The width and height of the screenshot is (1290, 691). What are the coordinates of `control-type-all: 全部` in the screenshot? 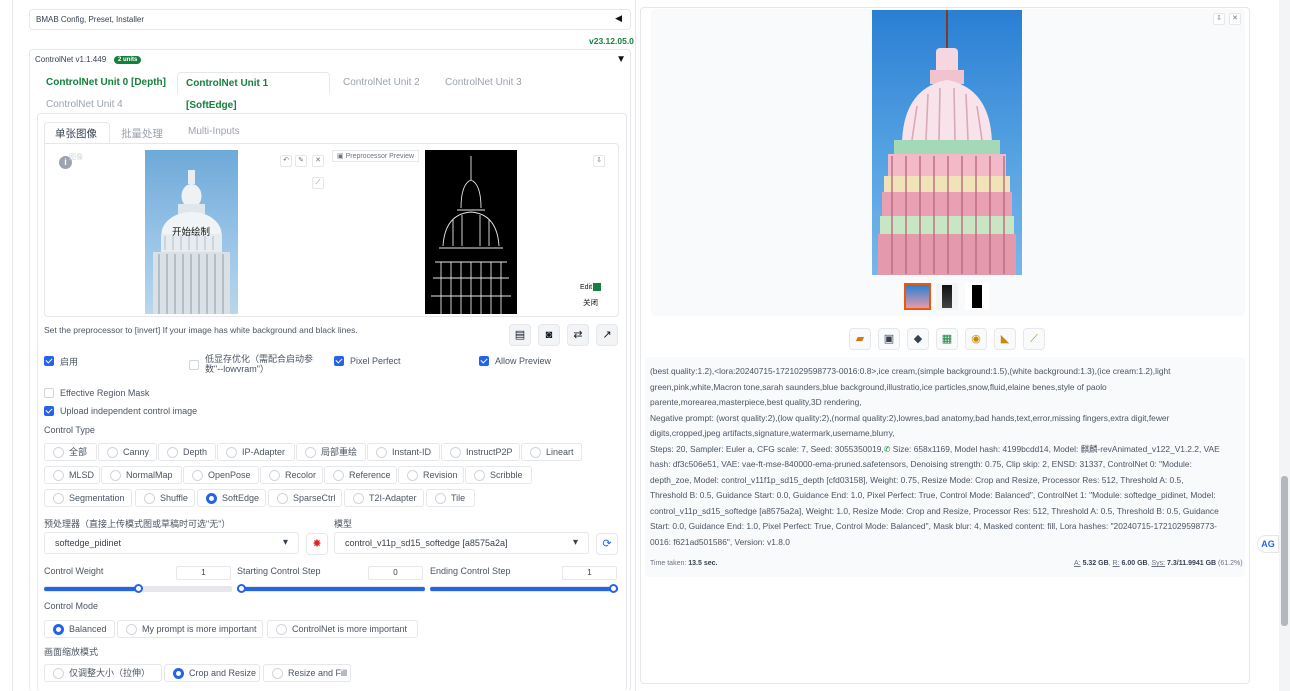 It's located at (70, 452).